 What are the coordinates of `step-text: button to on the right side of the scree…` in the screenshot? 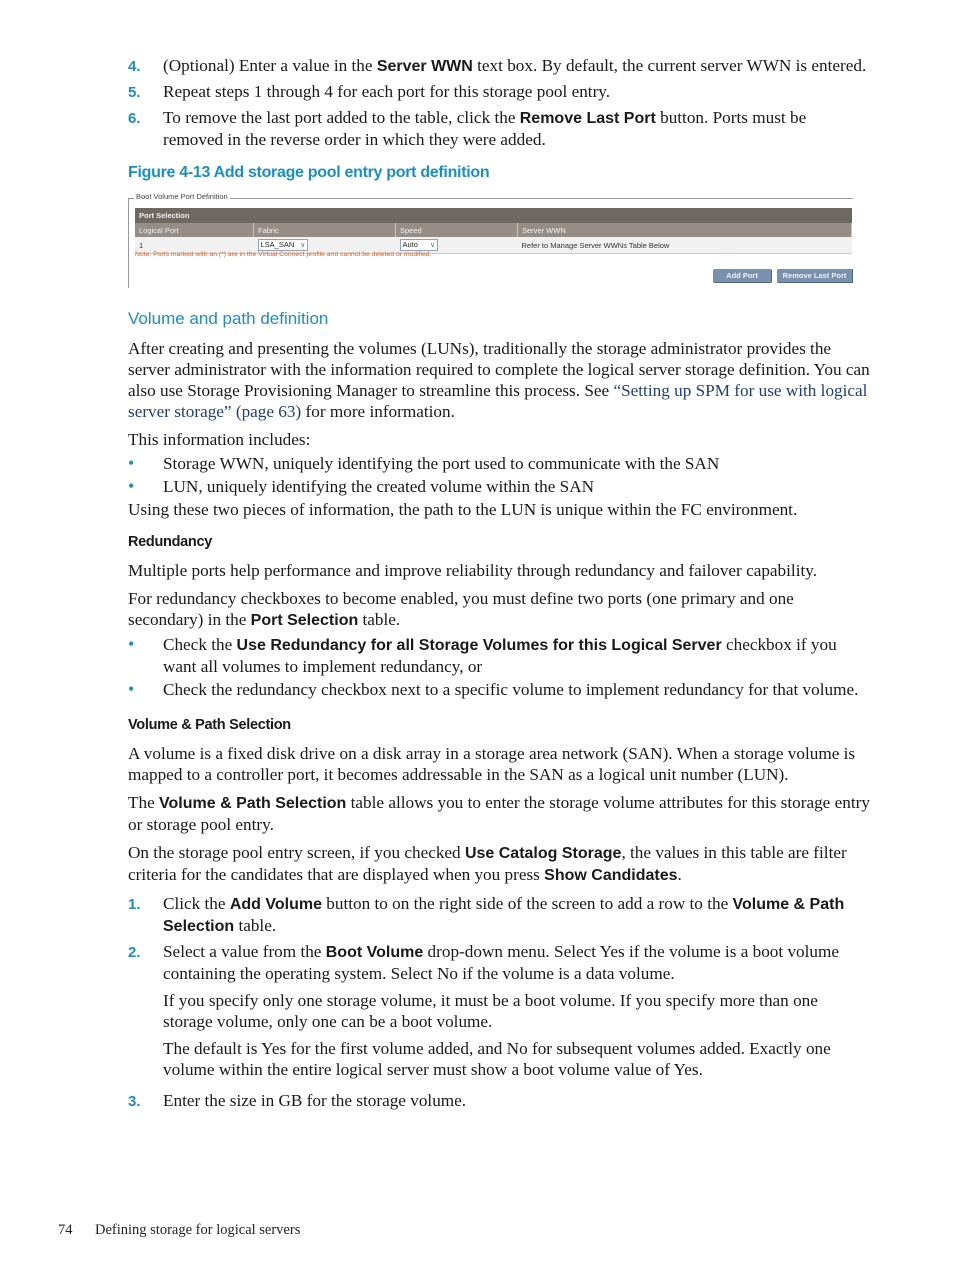 It's located at (527, 903).